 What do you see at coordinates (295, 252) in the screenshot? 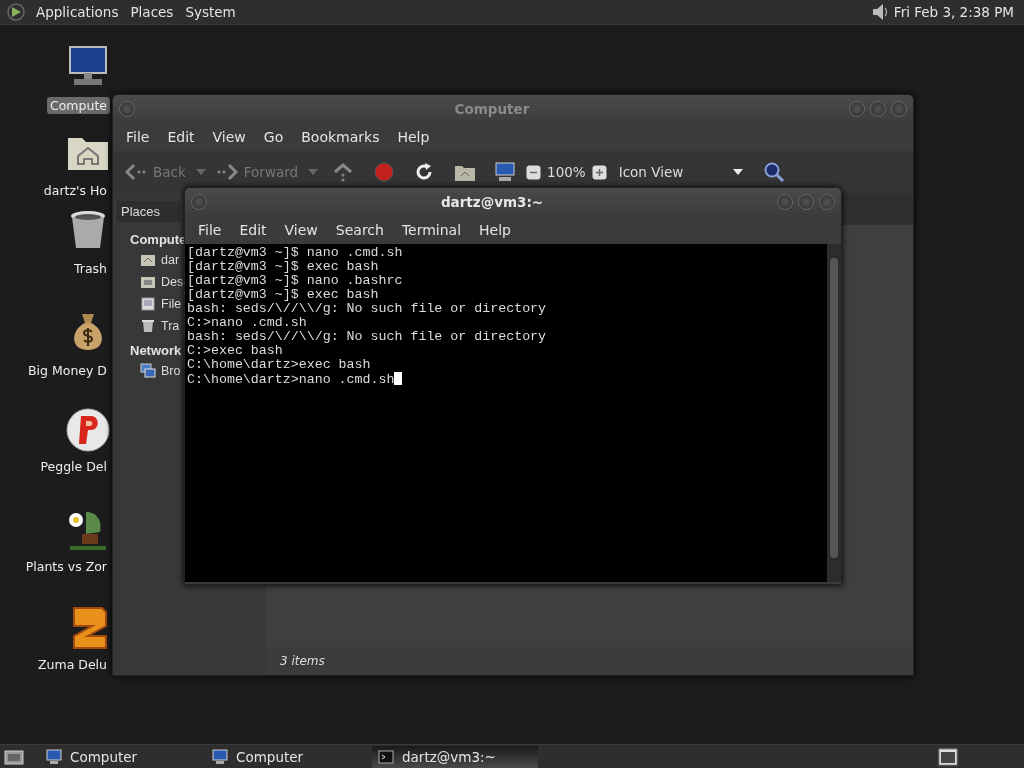
I see `terminal-line: [dartz@vm3 ~]$ nano .cmd.sh` at bounding box center [295, 252].